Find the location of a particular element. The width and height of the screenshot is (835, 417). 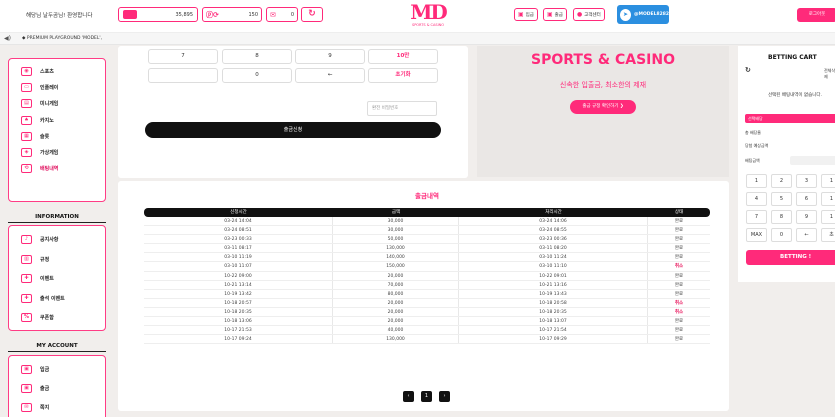

table-cell: 취소 is located at coordinates (679, 312).